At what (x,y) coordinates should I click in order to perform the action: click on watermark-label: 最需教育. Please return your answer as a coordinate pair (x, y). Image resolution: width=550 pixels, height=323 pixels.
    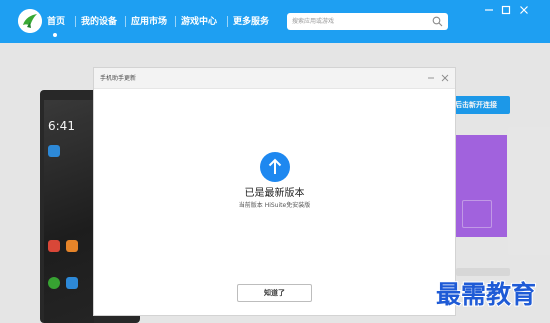
    Looking at the image, I should click on (486, 294).